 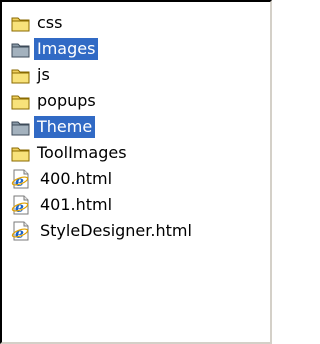 What do you see at coordinates (116, 230) in the screenshot?
I see `tree-item-label: StyleDesigner.html` at bounding box center [116, 230].